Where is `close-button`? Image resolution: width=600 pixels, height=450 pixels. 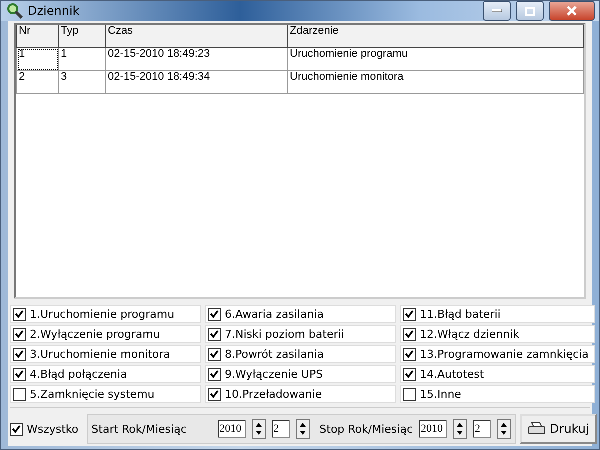 close-button is located at coordinates (572, 11).